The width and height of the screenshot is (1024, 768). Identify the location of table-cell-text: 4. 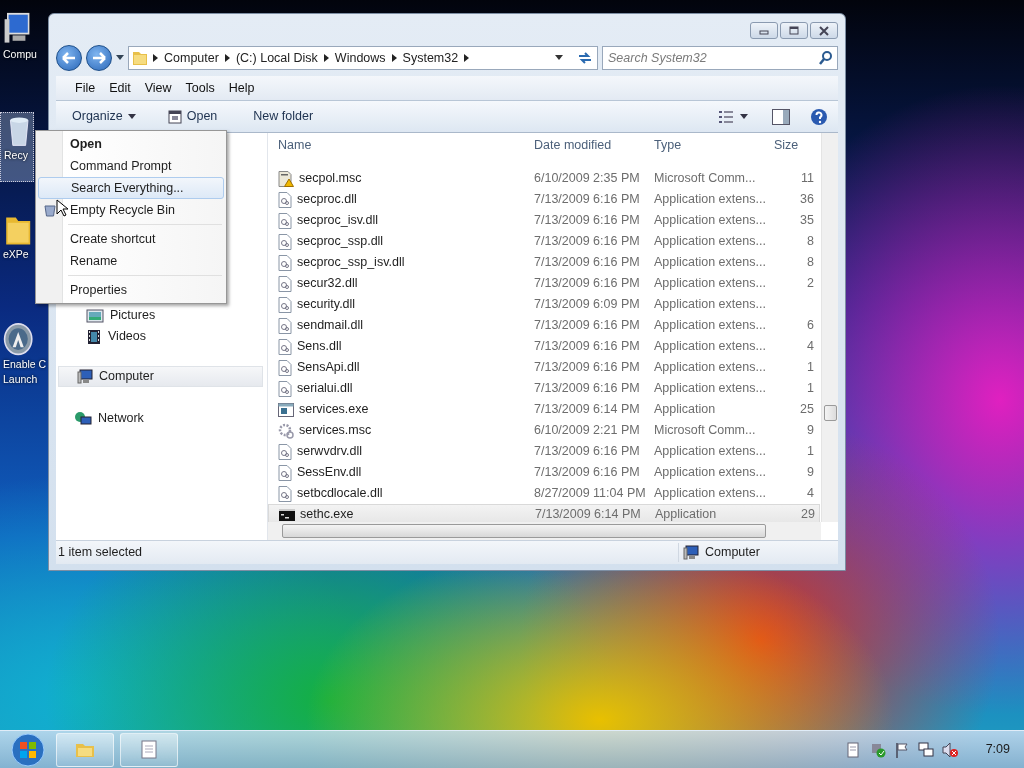
(810, 494).